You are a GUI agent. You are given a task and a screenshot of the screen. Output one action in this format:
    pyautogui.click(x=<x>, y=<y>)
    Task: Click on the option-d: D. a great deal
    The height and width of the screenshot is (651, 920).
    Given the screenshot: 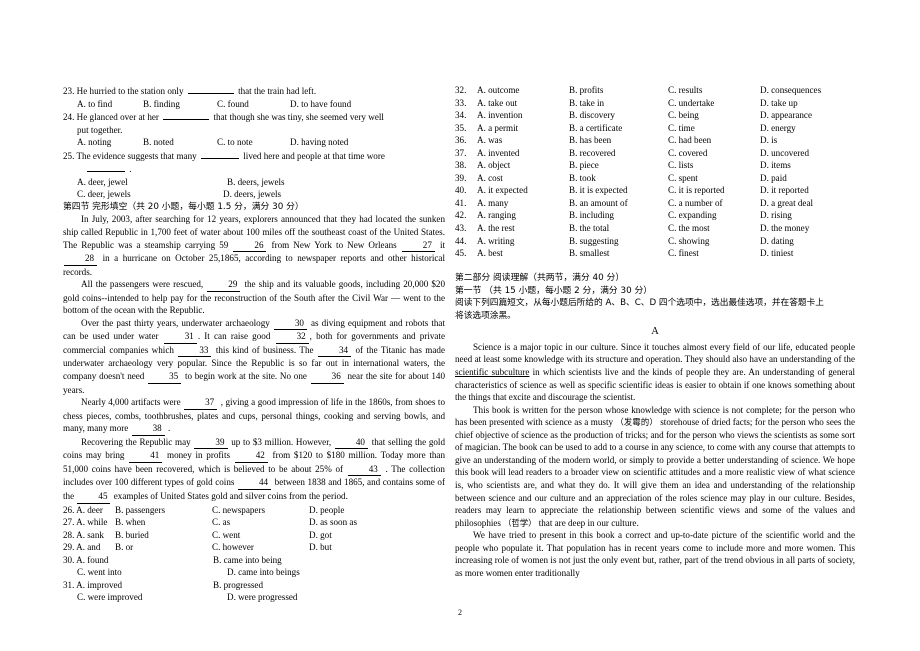 What is the action you would take?
    pyautogui.click(x=786, y=203)
    